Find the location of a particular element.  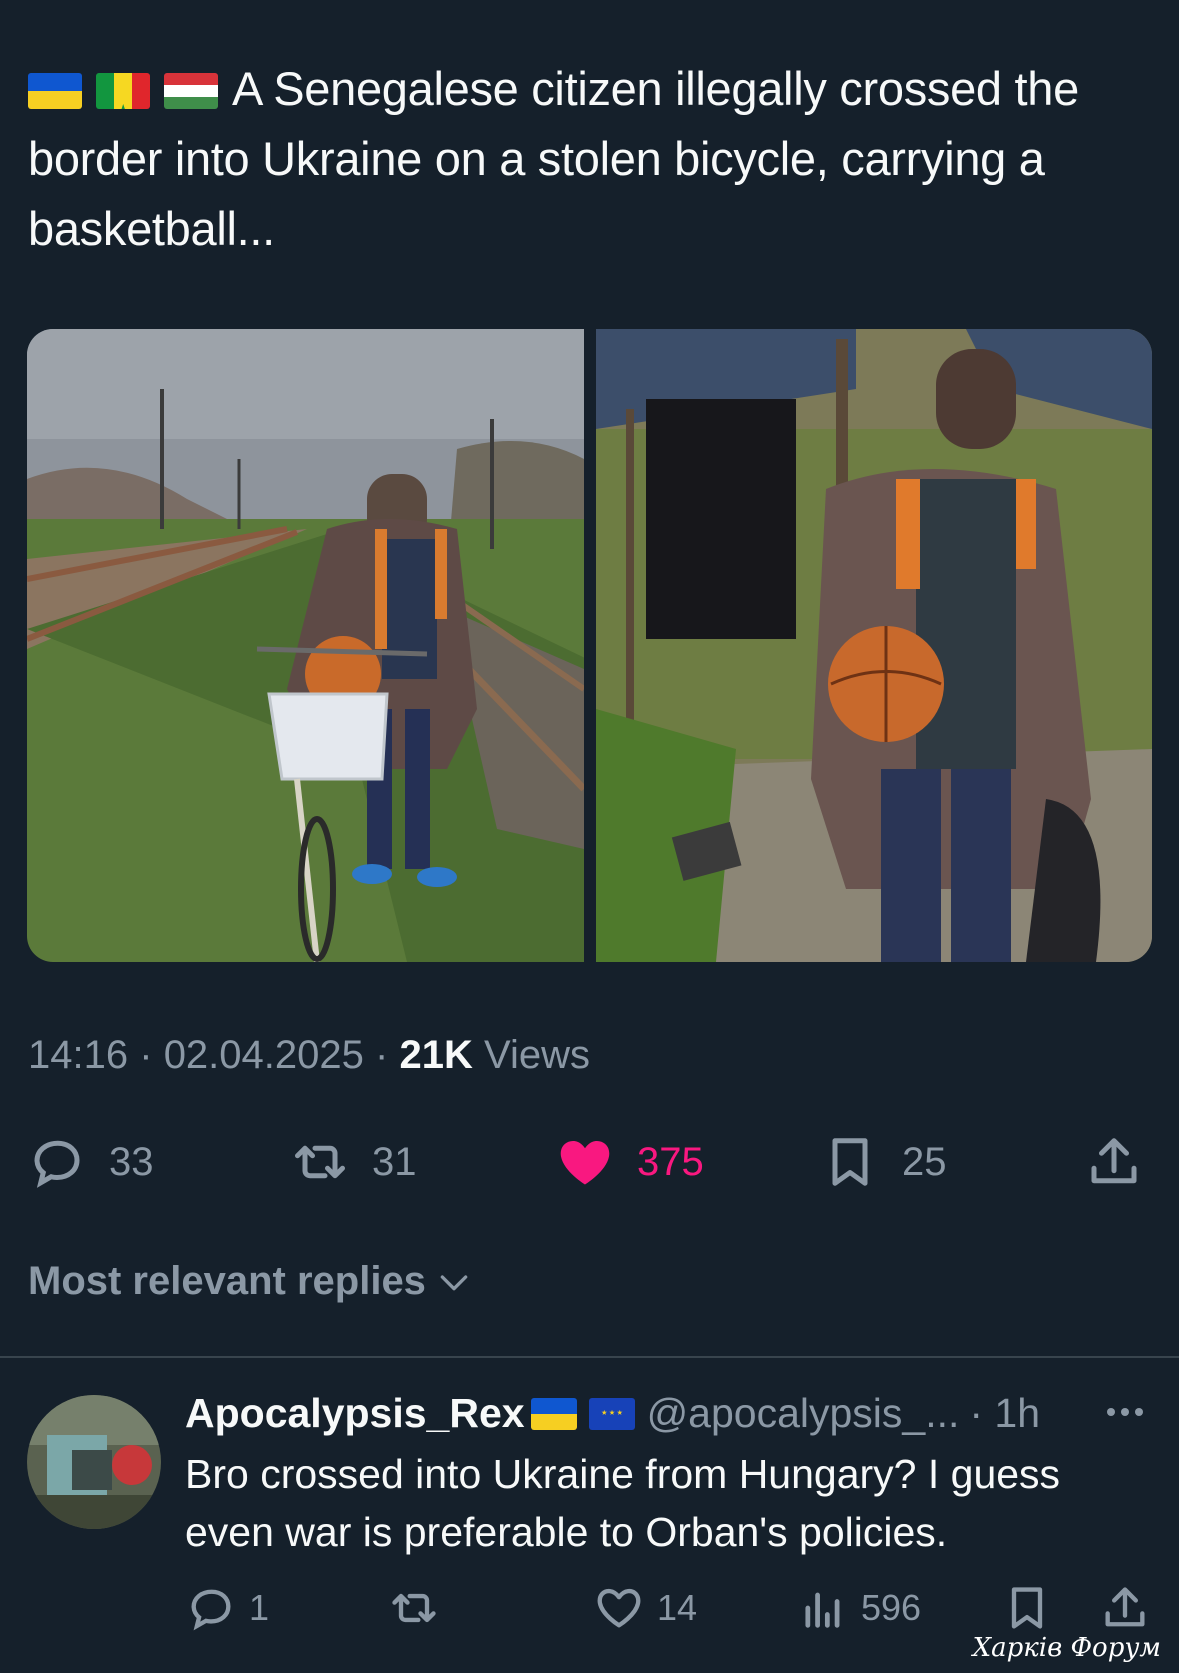

bookmark-button: 25 is located at coordinates (883, 1162).